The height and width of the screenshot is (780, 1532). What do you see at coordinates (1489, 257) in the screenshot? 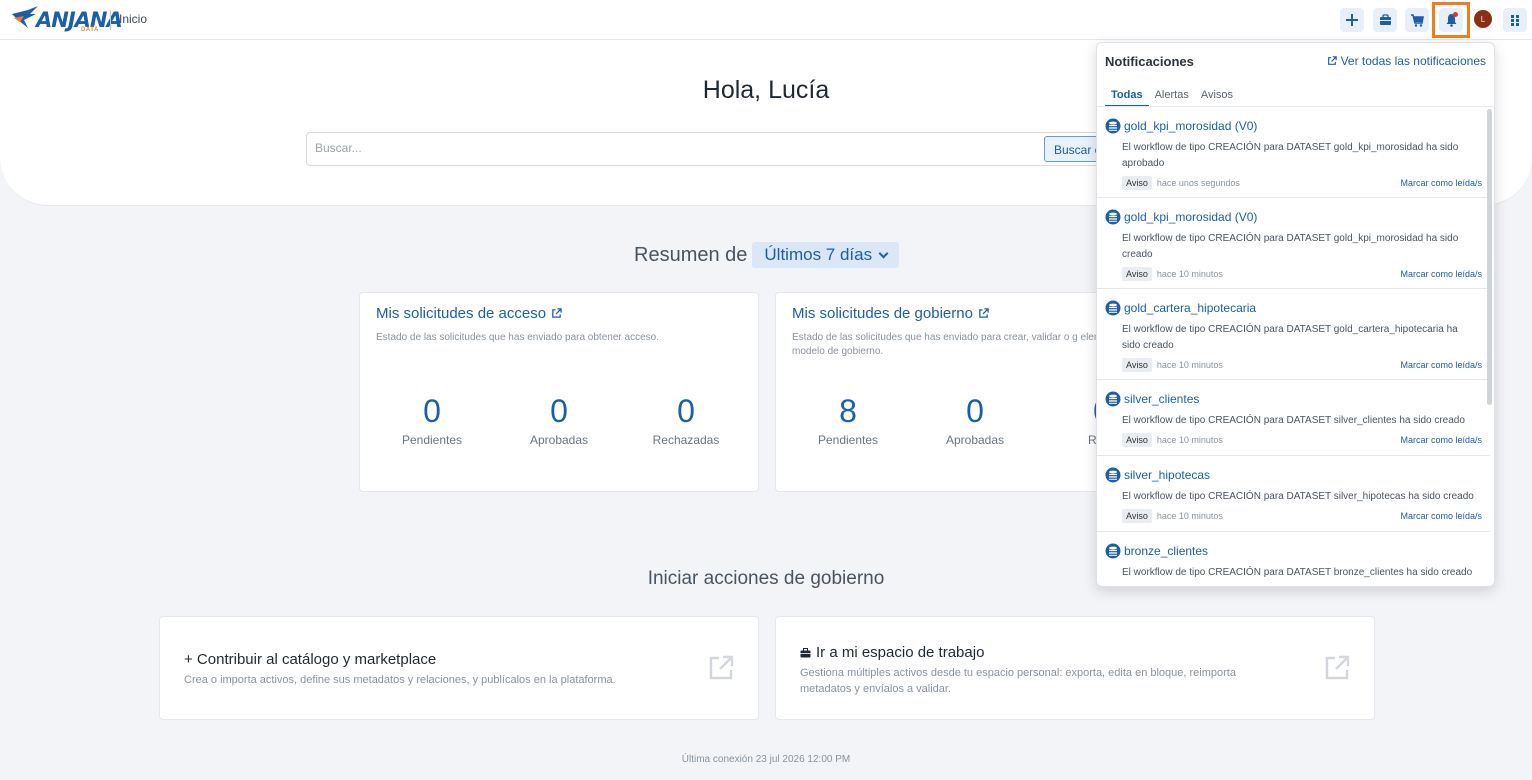
I see `notification-scrollbar` at bounding box center [1489, 257].